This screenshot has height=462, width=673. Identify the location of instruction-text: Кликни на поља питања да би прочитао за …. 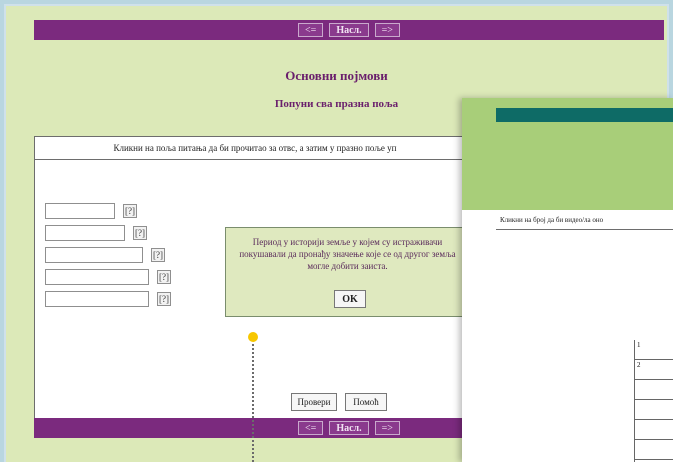
(255, 148).